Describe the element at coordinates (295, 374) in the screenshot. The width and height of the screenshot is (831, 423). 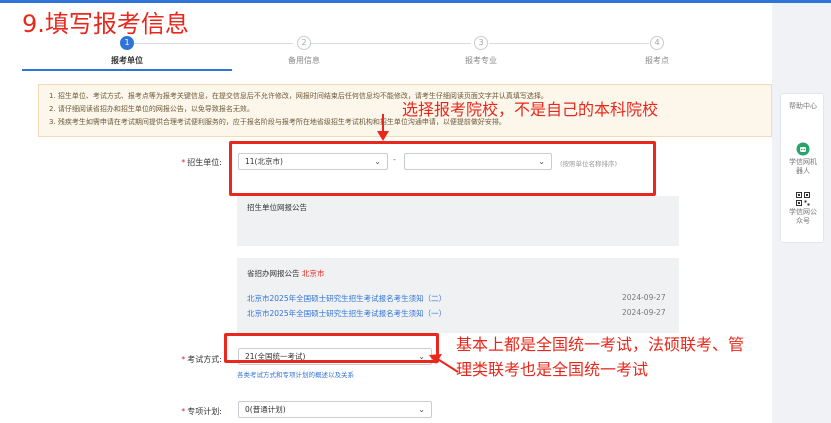
I see `exam-method-info-link: 各类考试方式和专项计划的概述以及关系` at that location.